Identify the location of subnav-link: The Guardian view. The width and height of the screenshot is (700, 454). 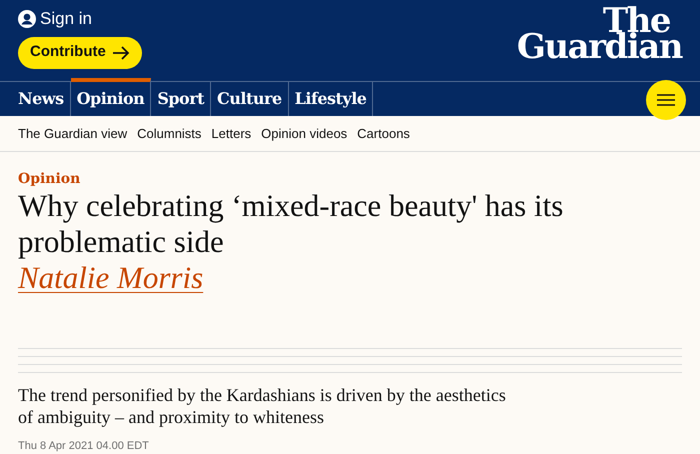
(73, 134).